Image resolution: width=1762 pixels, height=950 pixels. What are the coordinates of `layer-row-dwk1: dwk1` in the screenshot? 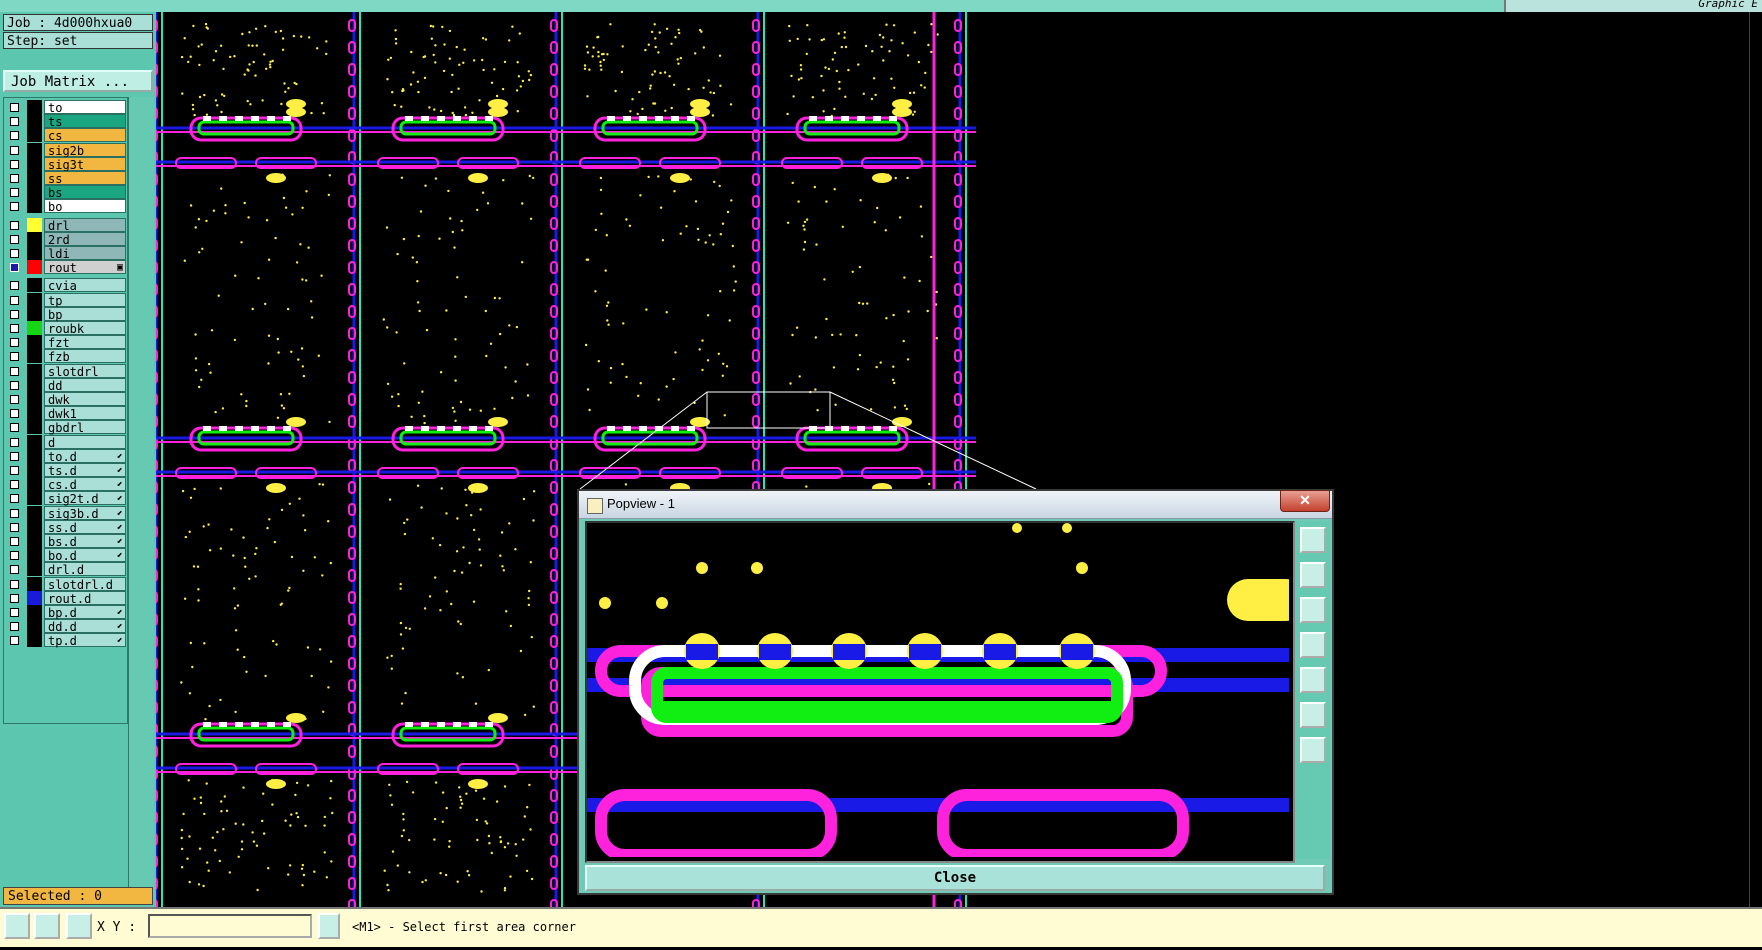 It's located at (66, 413).